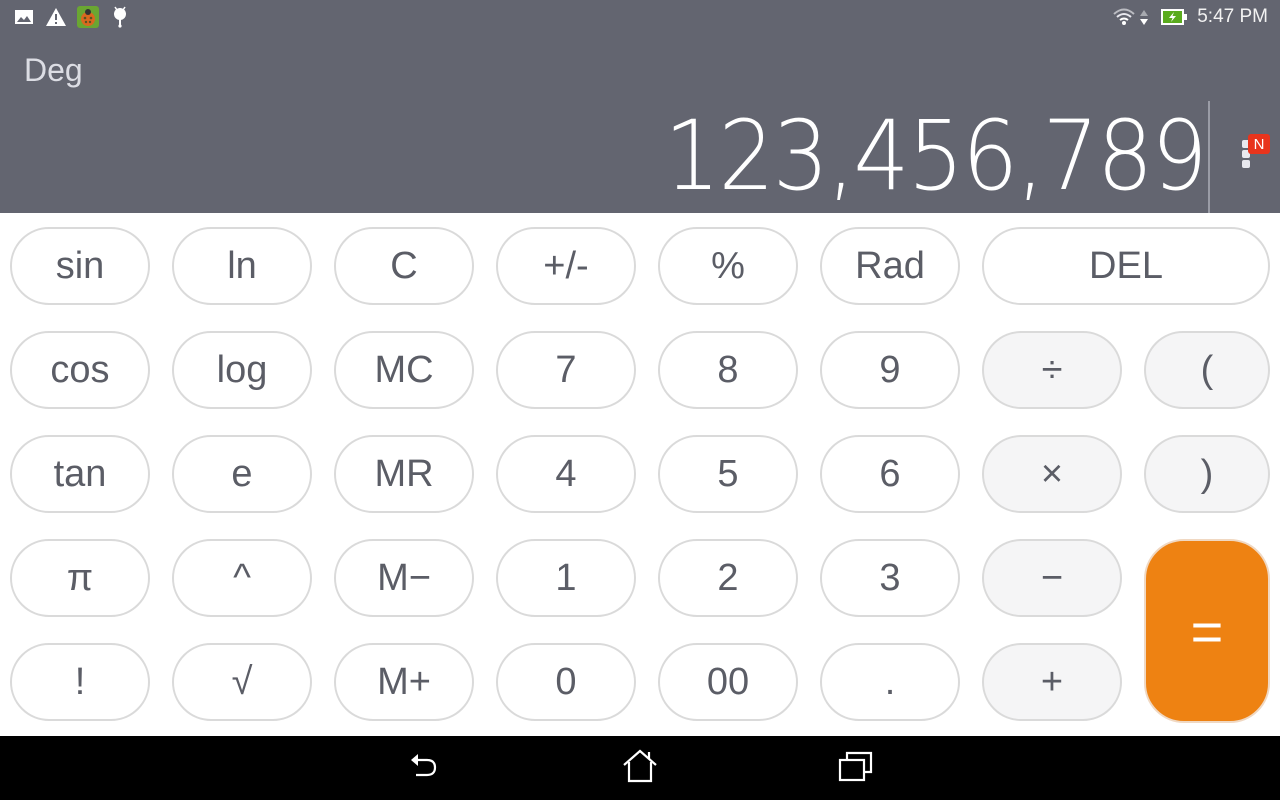 This screenshot has width=1280, height=800. I want to click on clear-key: C, so click(404, 266).